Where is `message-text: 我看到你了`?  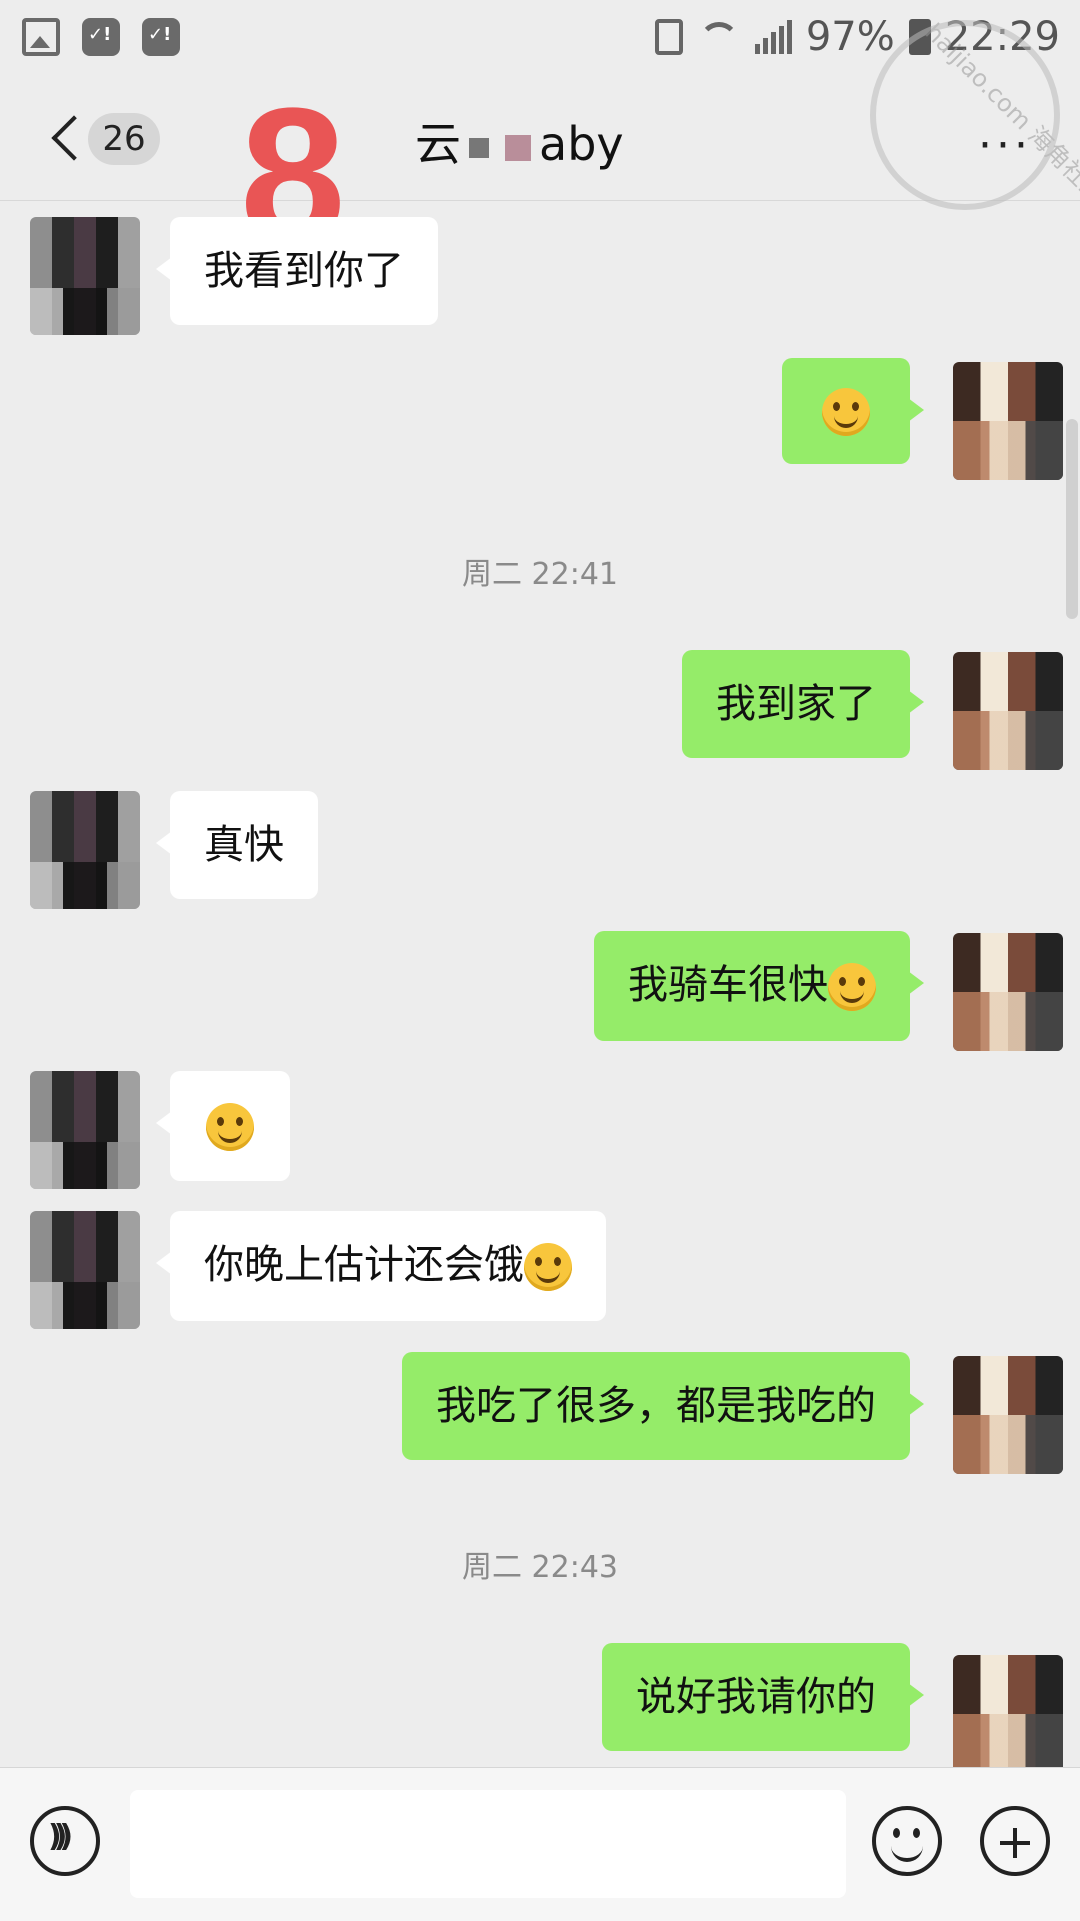 message-text: 我看到你了 is located at coordinates (304, 271).